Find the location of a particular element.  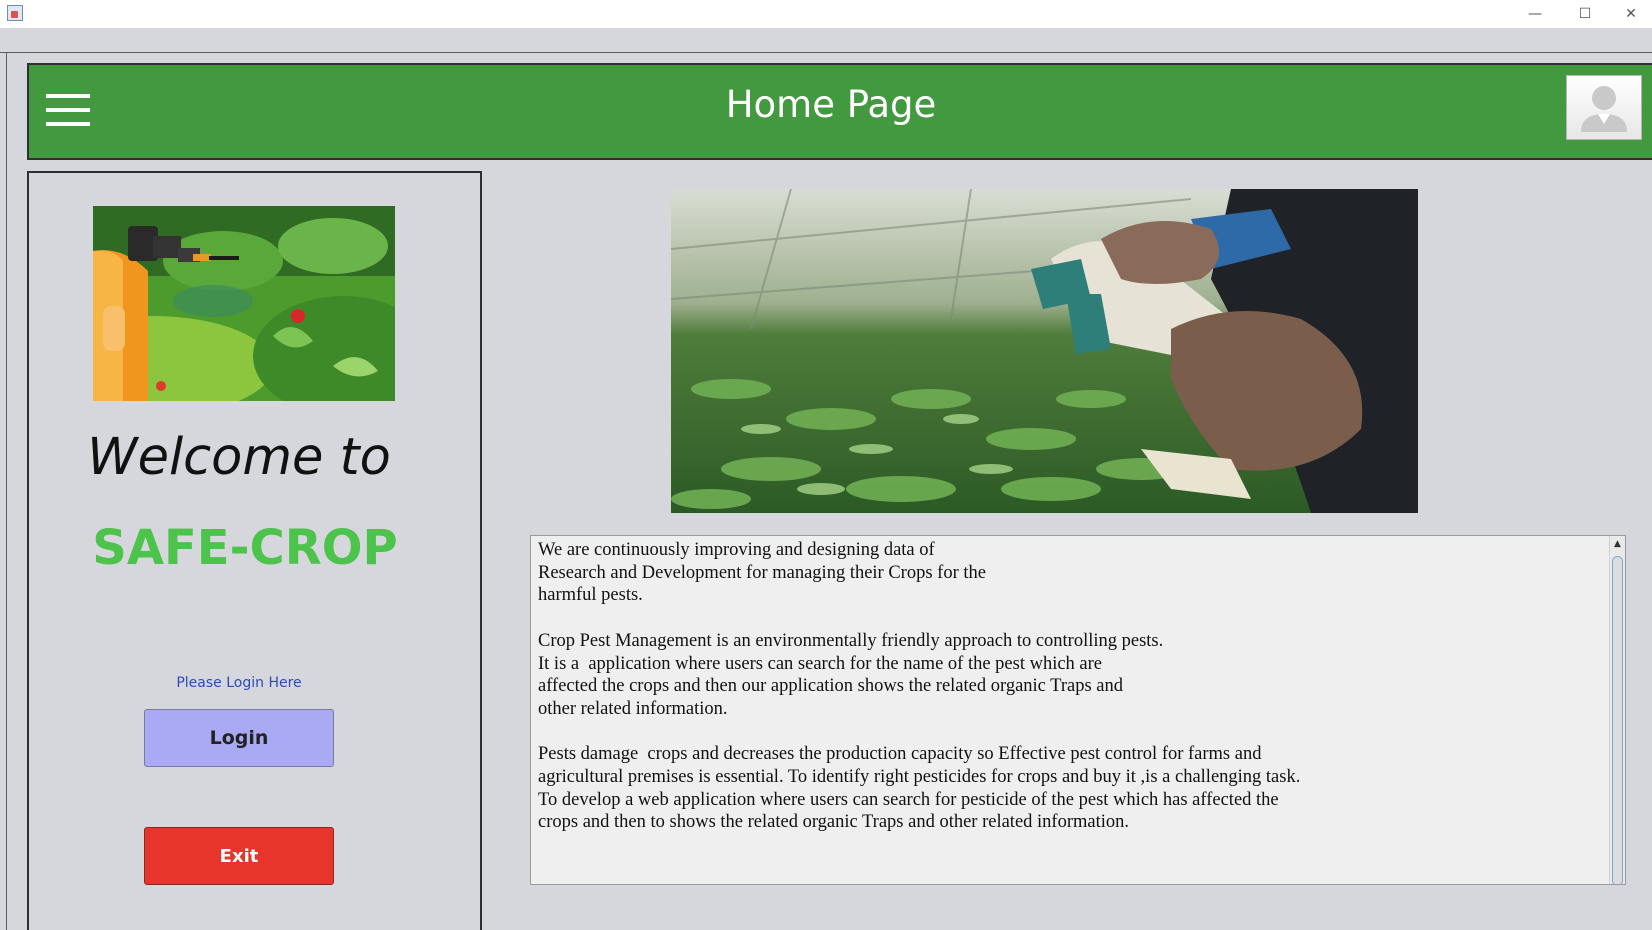

window-menu-strip is located at coordinates (826, 40).